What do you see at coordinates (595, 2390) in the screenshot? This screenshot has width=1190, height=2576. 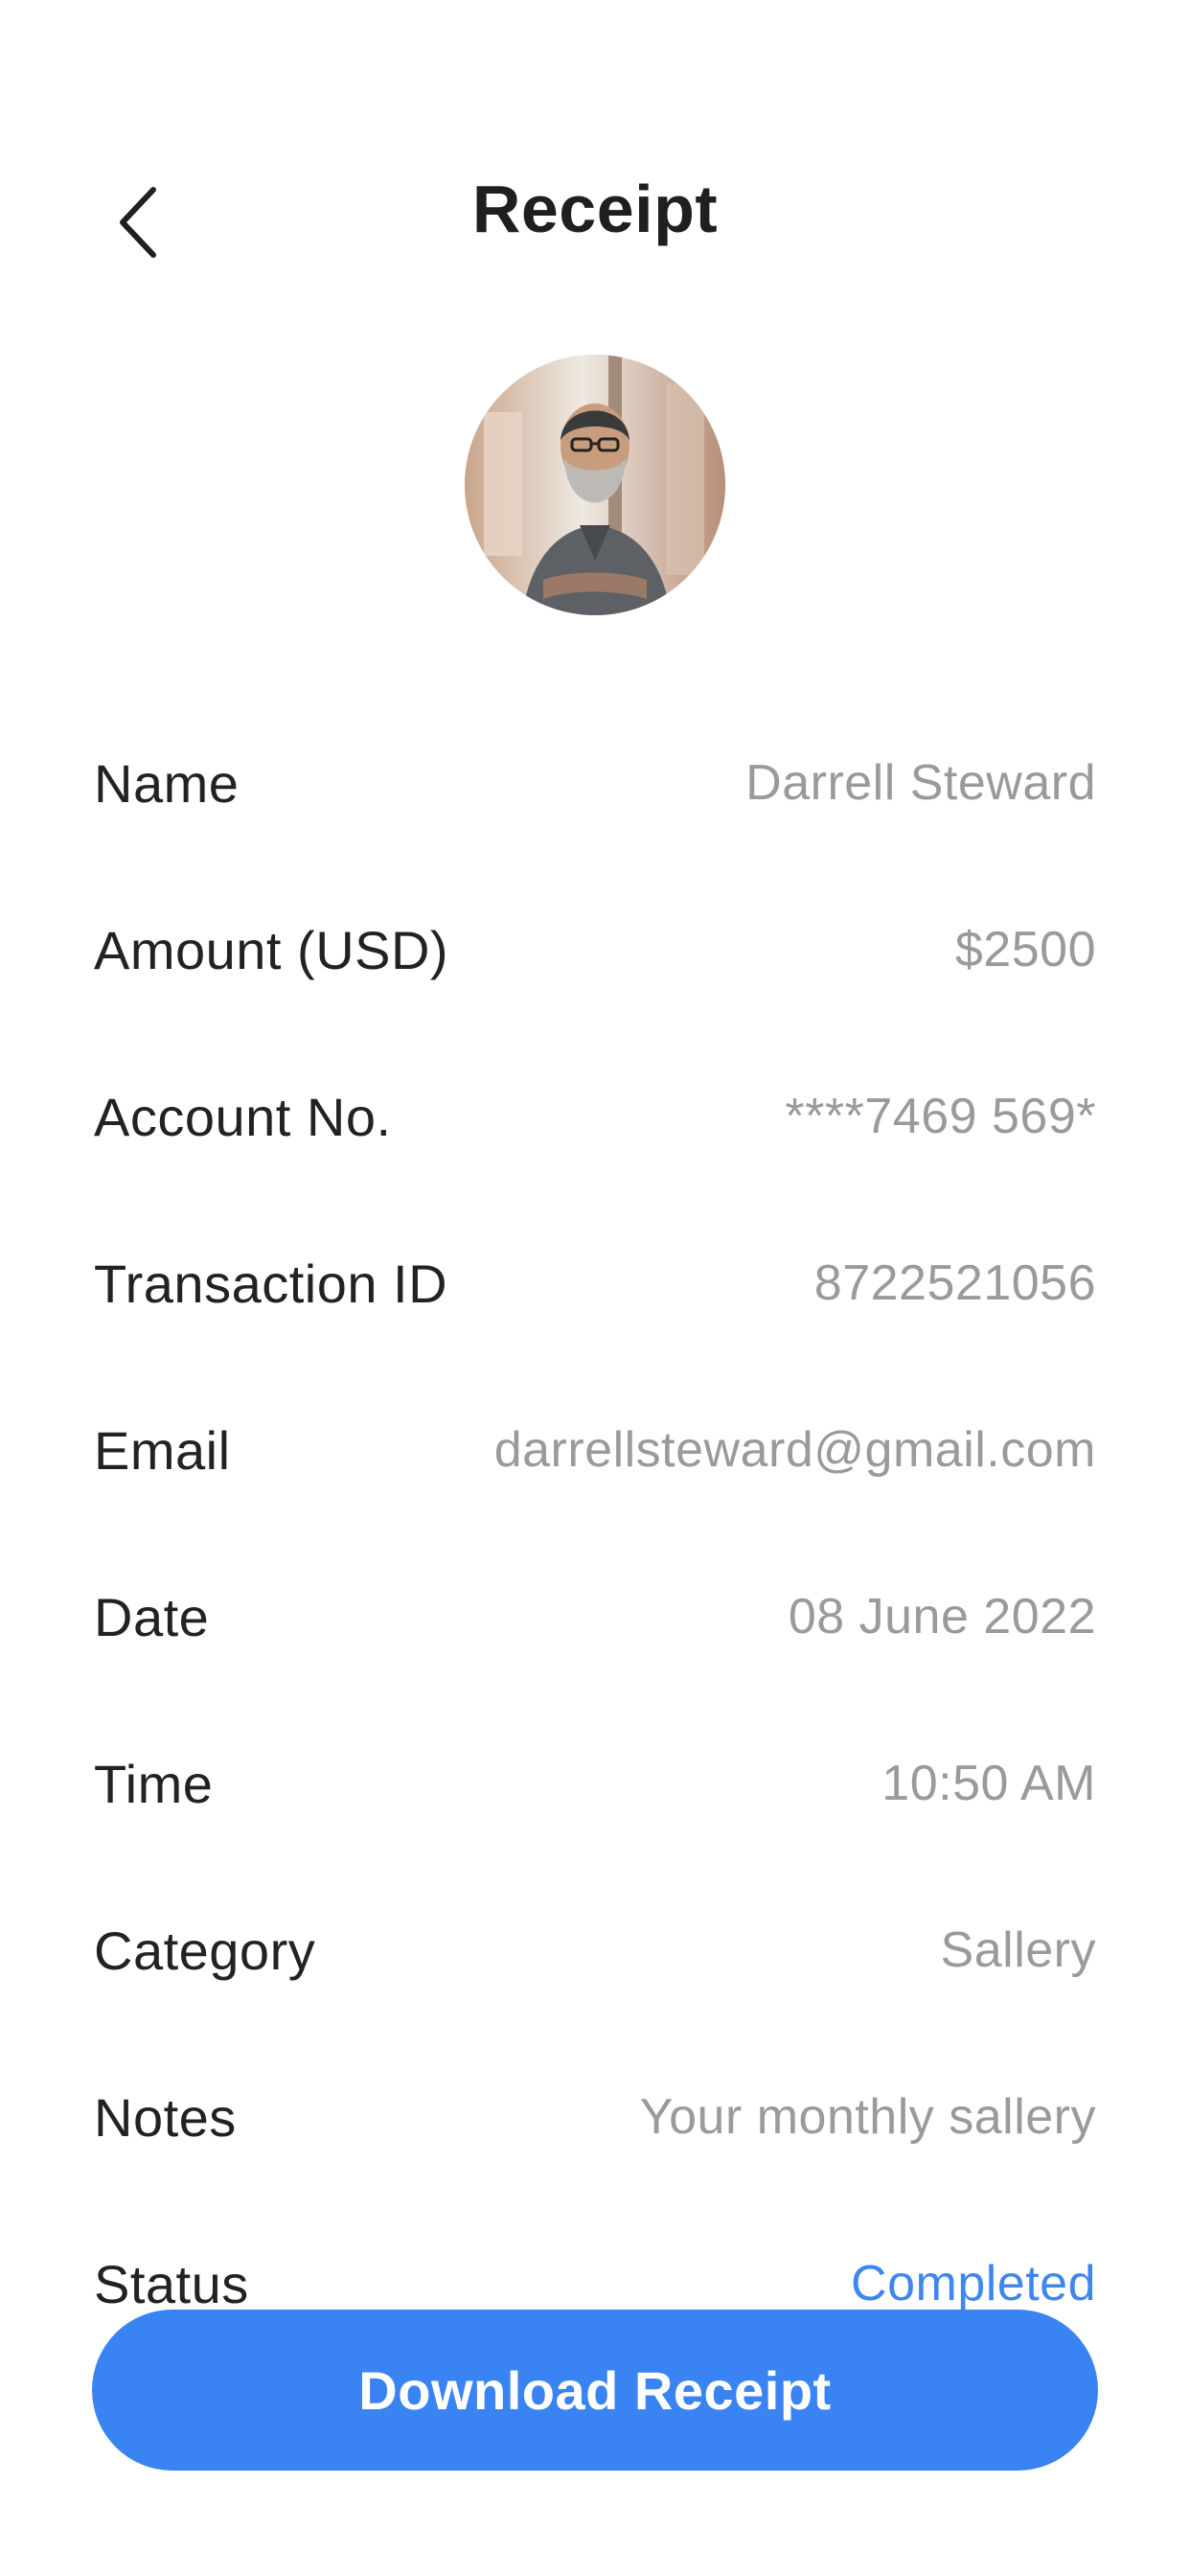 I see `download-receipt-button: Download Receipt` at bounding box center [595, 2390].